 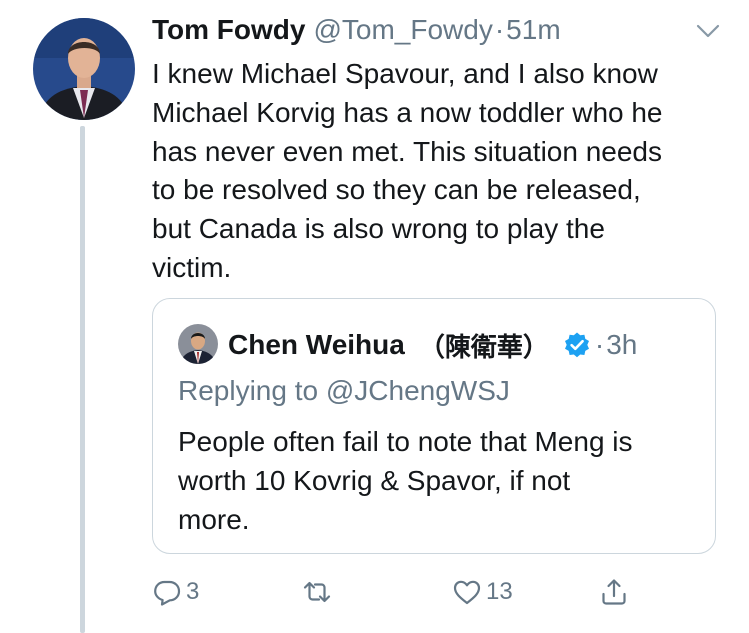 I want to click on like-button: 13, so click(x=482, y=592).